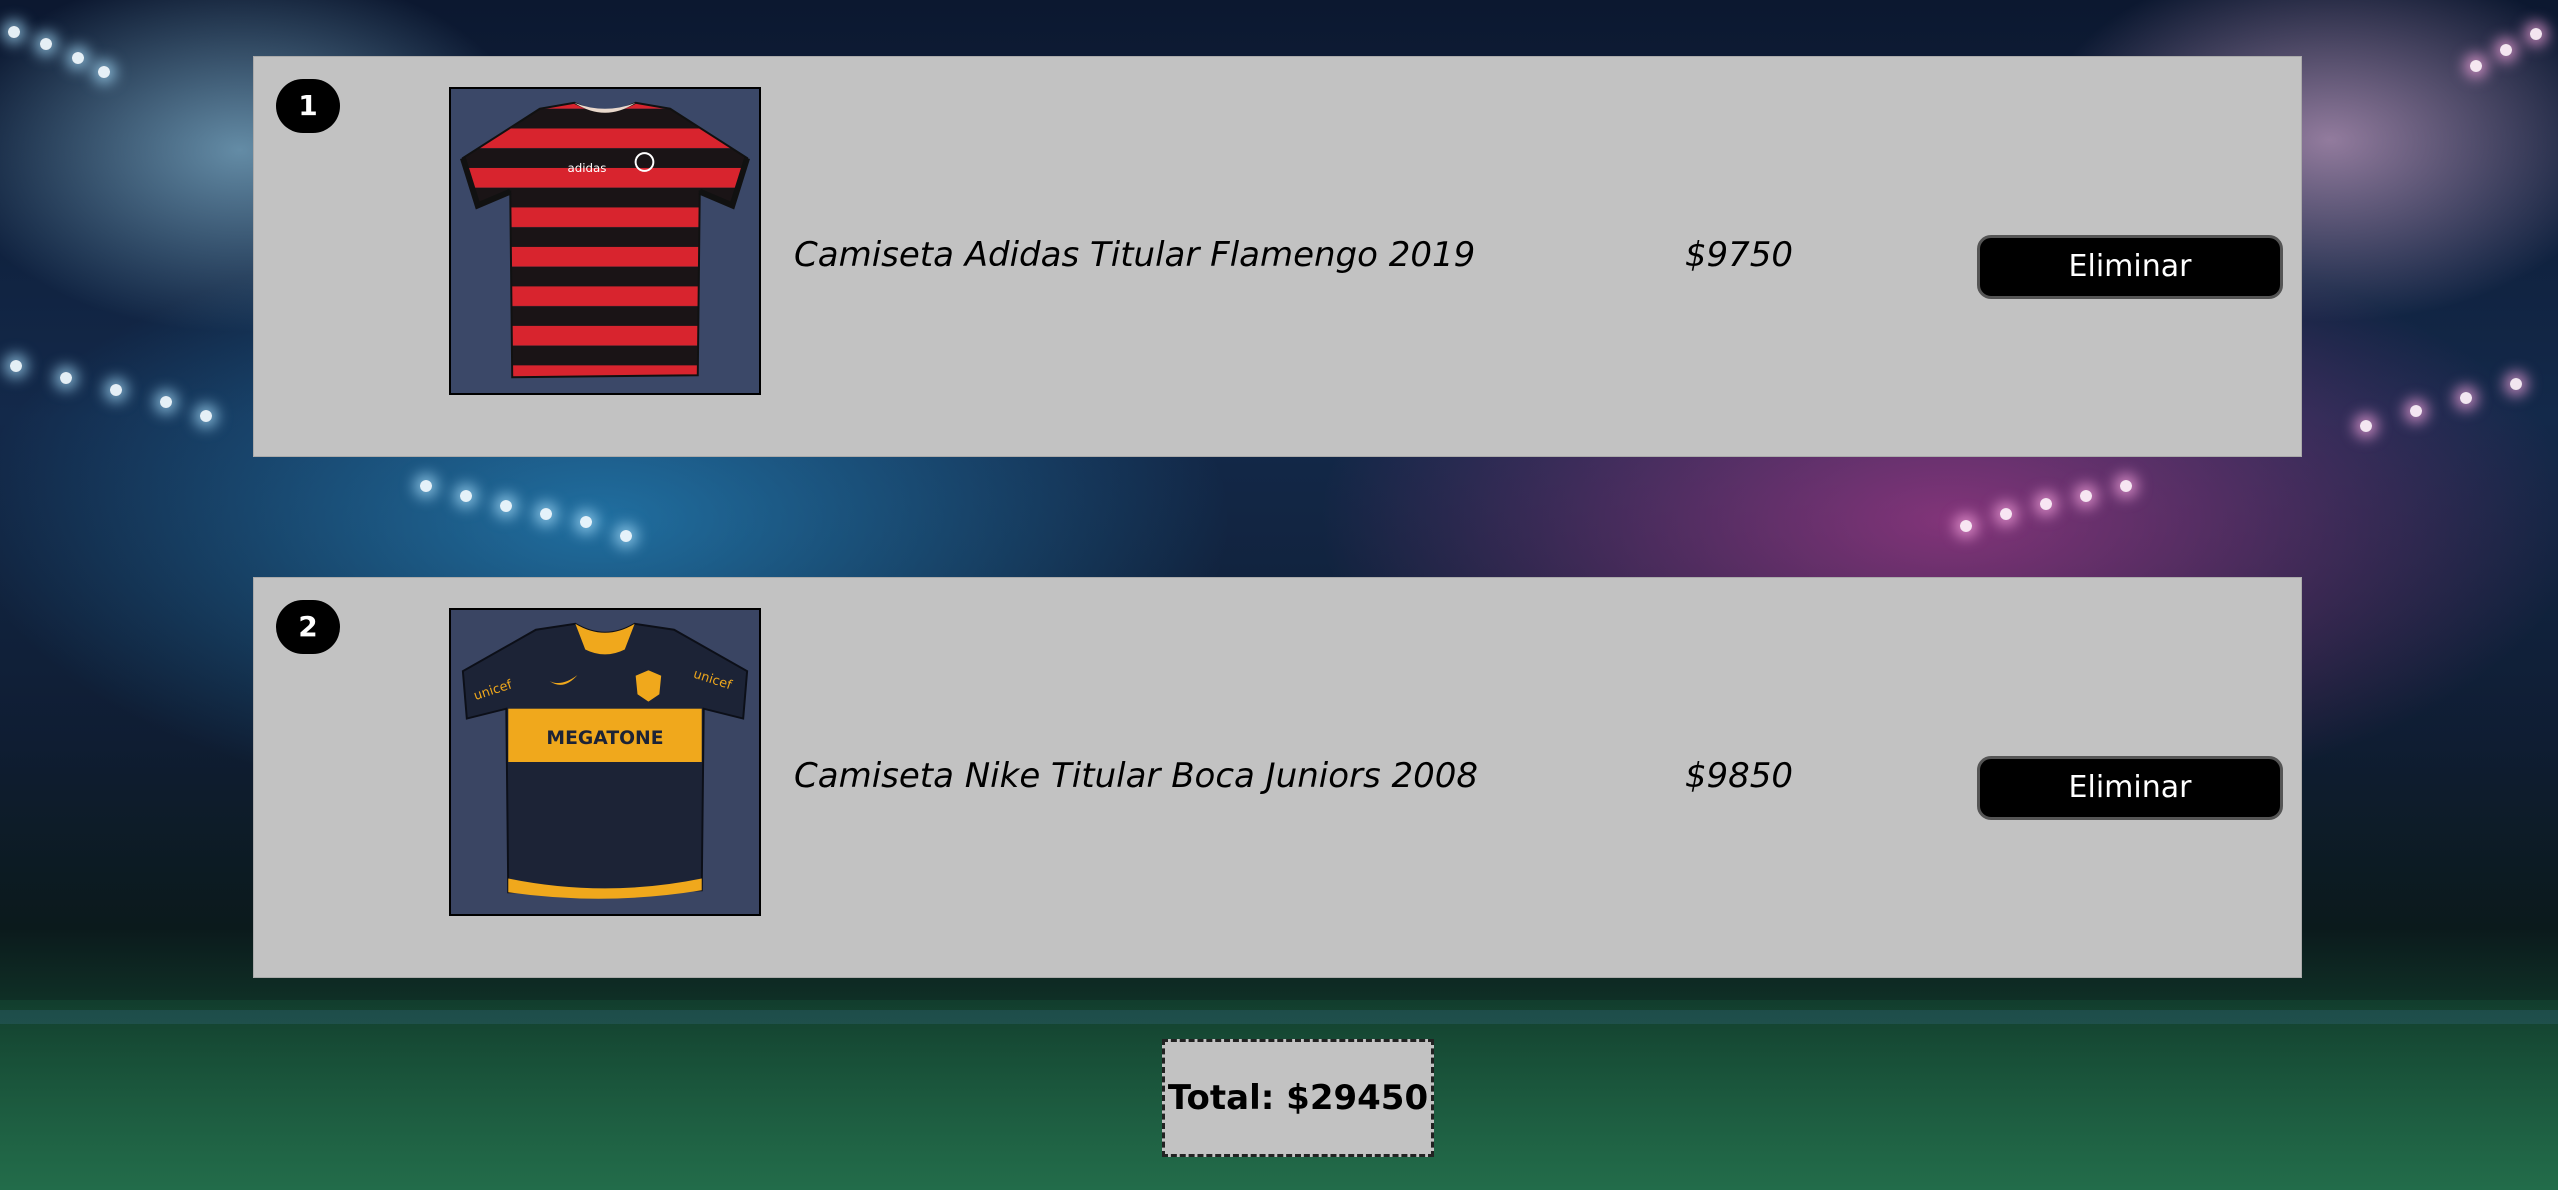 The image size is (2558, 1190). Describe the element at coordinates (1298, 1098) in the screenshot. I see `cart-total: Total: $29450` at that location.